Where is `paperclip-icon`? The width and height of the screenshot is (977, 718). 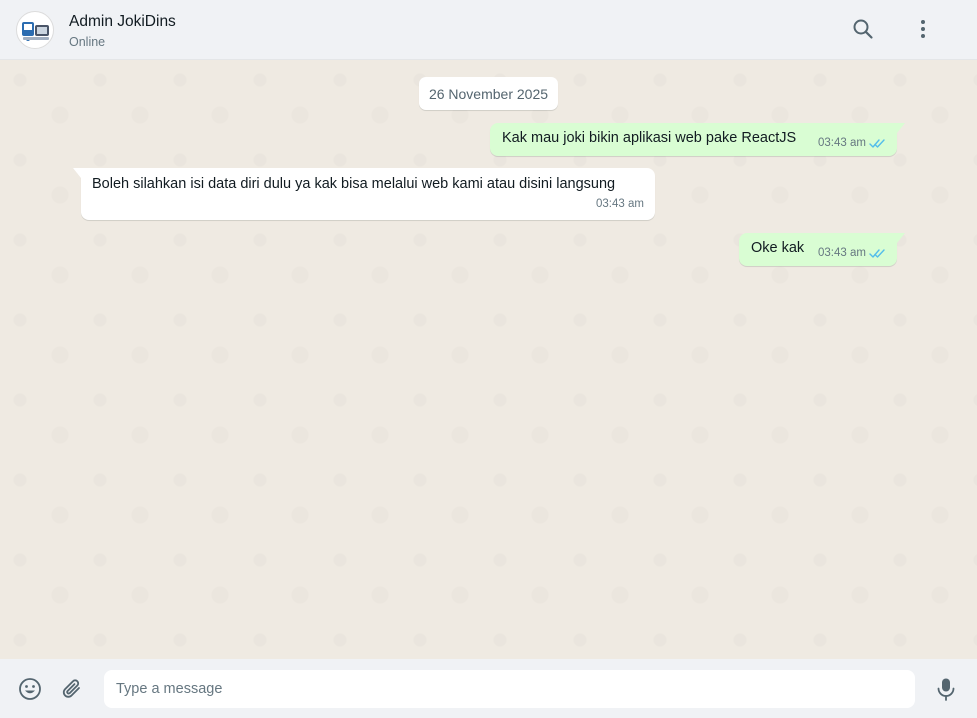 paperclip-icon is located at coordinates (71, 688).